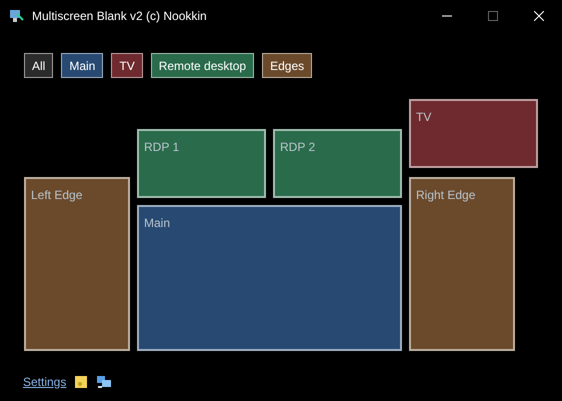  Describe the element at coordinates (39, 65) in the screenshot. I see `group-button: All` at that location.